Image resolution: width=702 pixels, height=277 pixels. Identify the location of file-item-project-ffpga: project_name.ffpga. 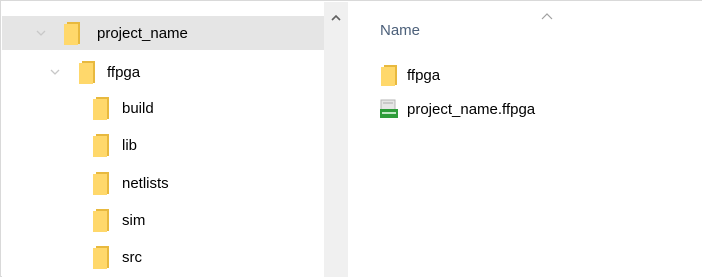
(456, 109).